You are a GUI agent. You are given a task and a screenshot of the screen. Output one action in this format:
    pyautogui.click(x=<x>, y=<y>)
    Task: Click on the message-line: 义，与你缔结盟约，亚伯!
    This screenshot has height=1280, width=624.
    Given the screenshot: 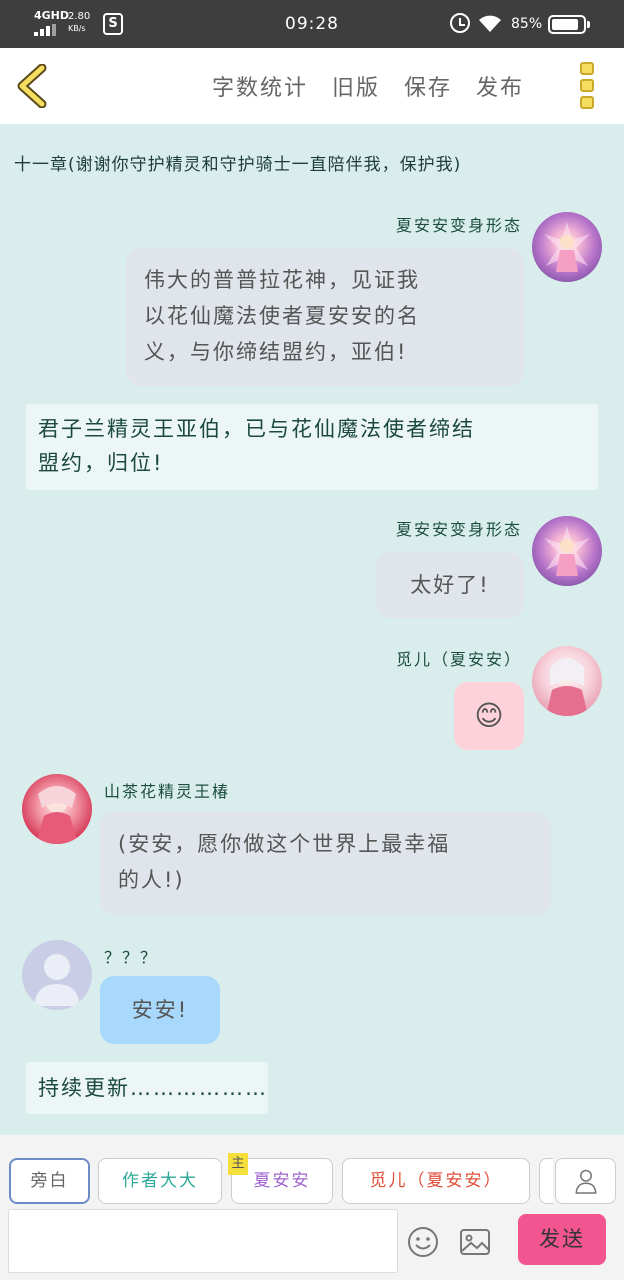 What is the action you would take?
    pyautogui.click(x=276, y=352)
    